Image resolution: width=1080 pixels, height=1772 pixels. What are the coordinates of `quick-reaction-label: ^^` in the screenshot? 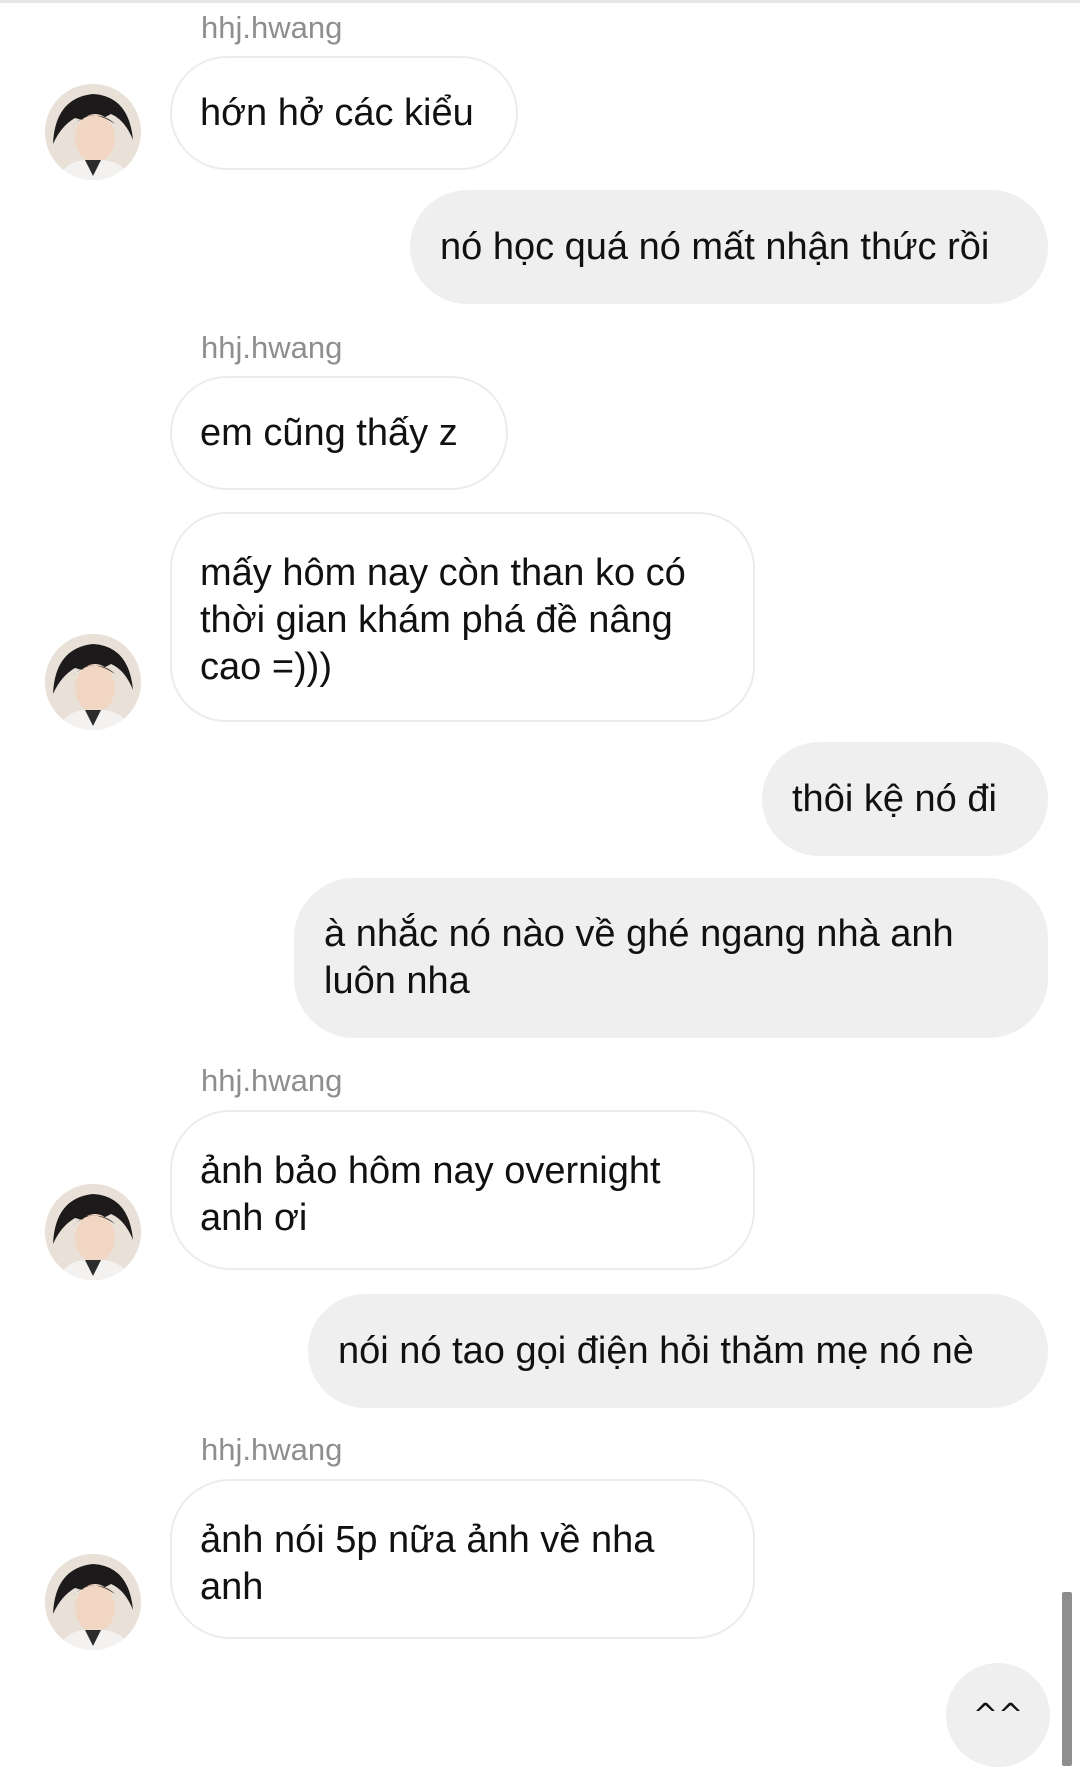 It's located at (998, 1715).